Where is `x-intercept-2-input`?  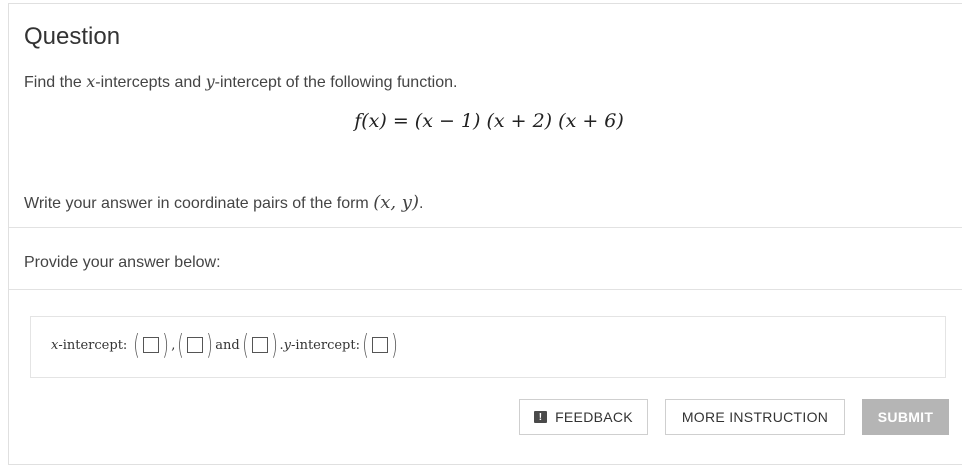 x-intercept-2-input is located at coordinates (195, 345).